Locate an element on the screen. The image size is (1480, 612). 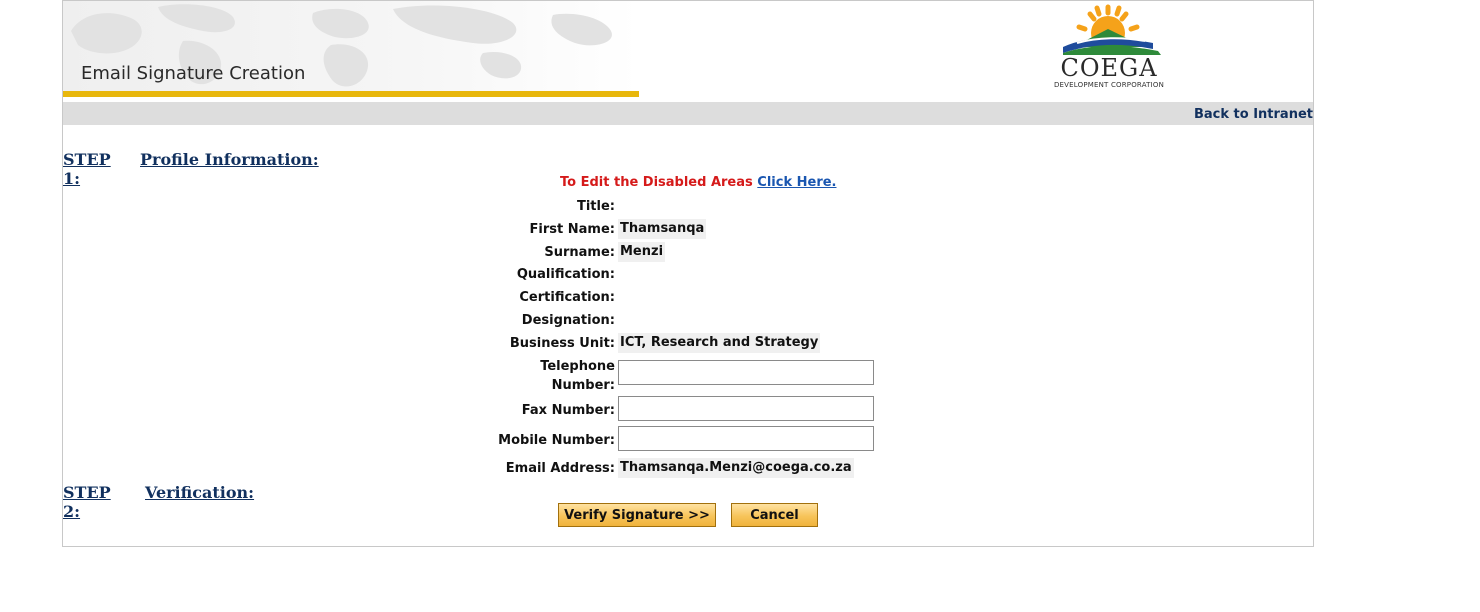
row-surname: Surname: Menzi is located at coordinates (688, 253).